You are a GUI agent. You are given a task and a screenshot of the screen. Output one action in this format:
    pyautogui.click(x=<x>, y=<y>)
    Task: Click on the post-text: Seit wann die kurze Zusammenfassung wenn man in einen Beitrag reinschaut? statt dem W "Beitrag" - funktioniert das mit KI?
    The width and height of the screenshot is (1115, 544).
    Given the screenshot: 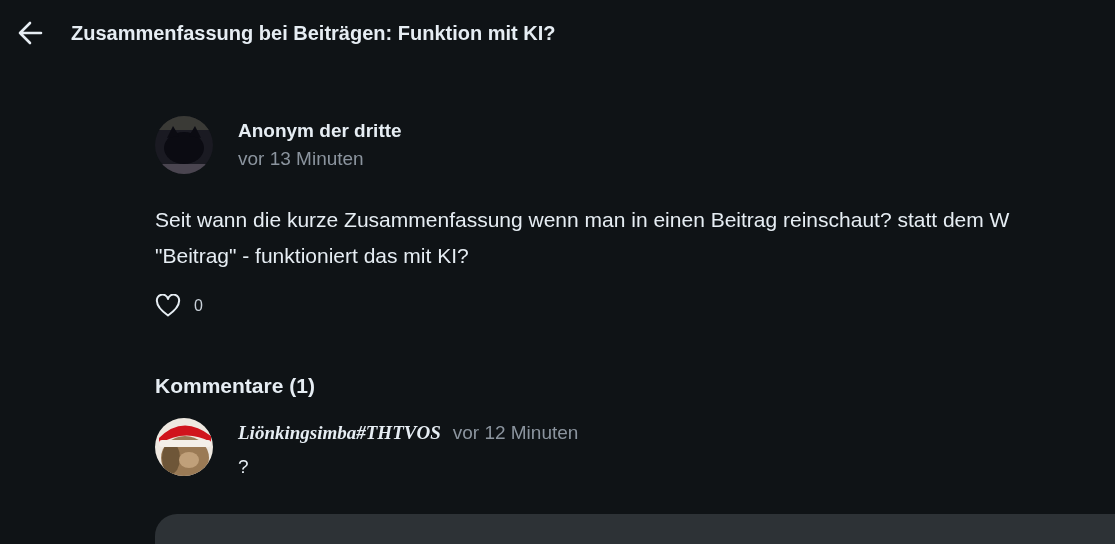 What is the action you would take?
    pyautogui.click(x=583, y=238)
    